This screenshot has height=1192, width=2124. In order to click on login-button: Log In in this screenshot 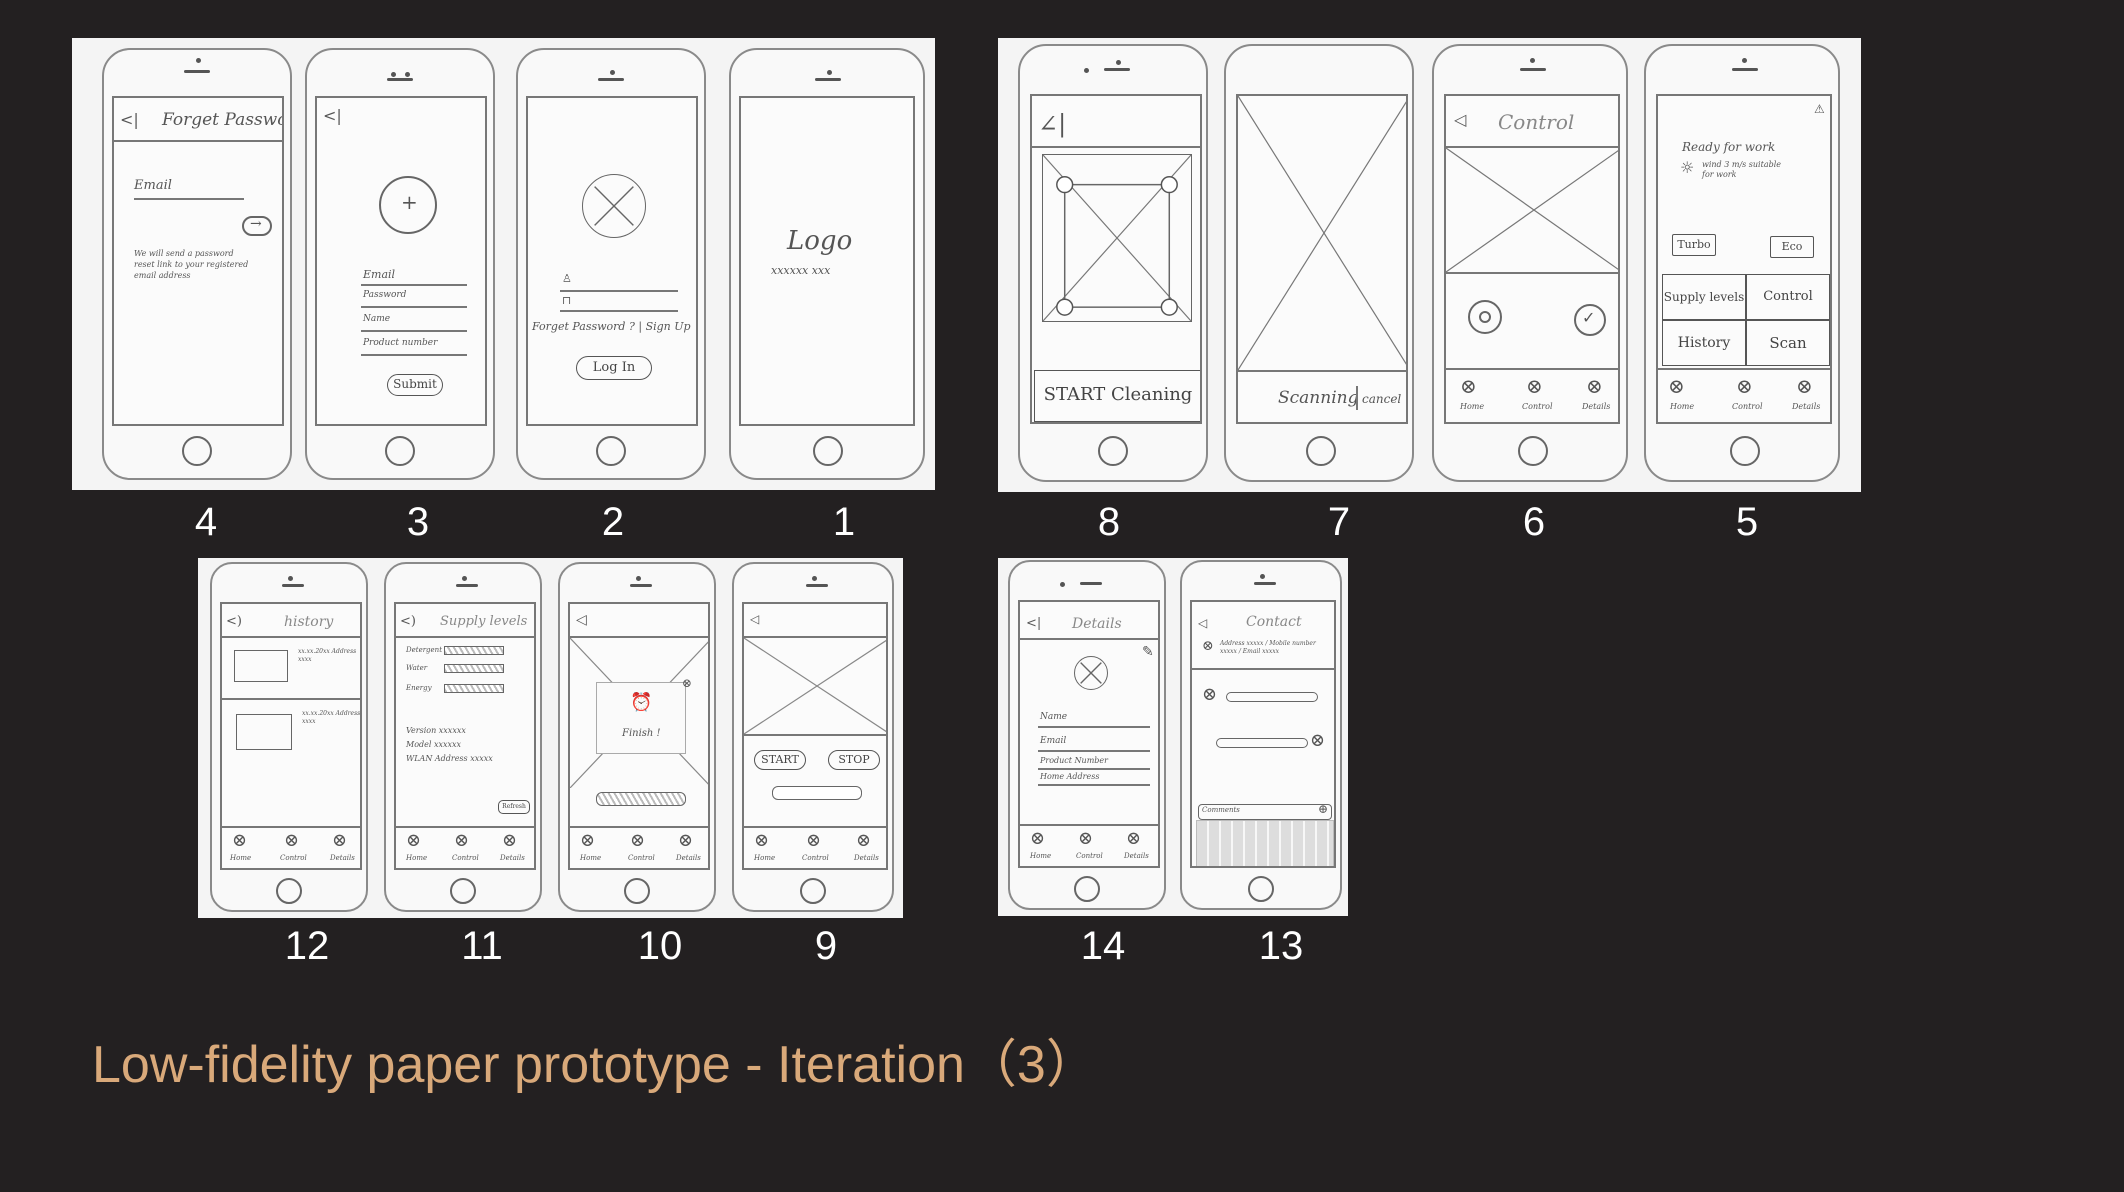, I will do `click(614, 368)`.